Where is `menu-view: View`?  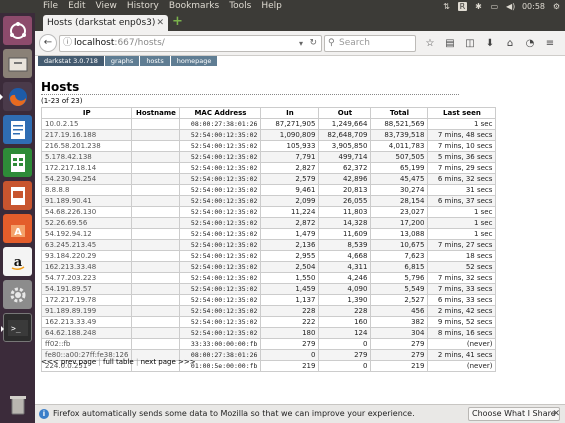
menu-view: View is located at coordinates (106, 6).